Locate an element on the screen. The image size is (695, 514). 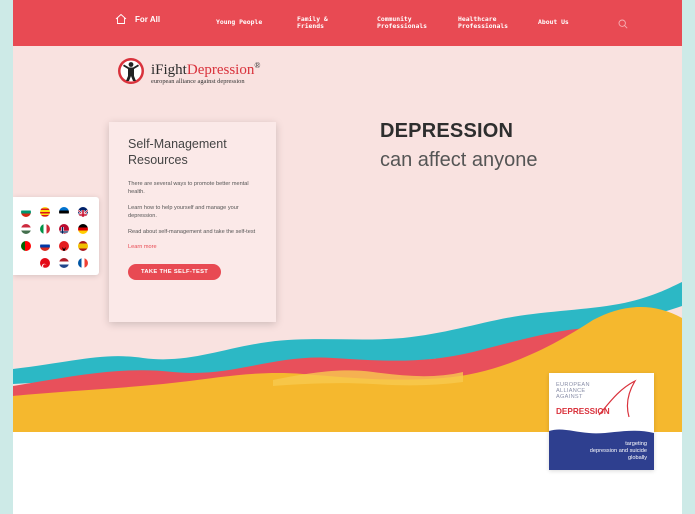
flag-spain-icon is located at coordinates (83, 246).